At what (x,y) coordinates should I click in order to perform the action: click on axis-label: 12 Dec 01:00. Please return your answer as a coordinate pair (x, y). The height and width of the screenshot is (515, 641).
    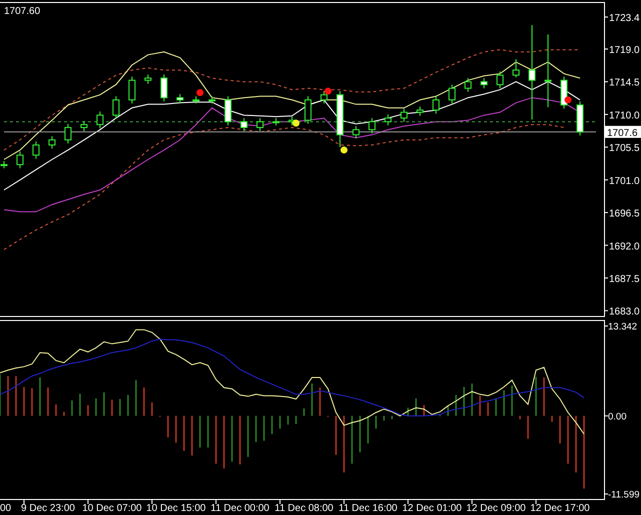
    Looking at the image, I should click on (432, 508).